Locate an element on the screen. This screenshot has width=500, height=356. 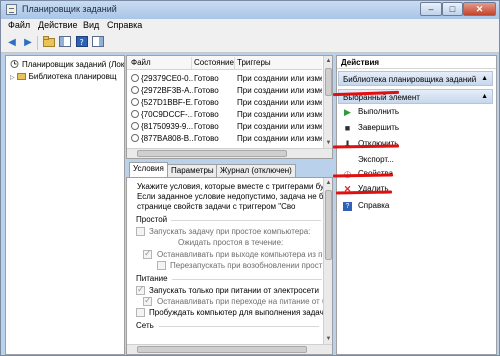
action-pane-toggle-icon is located at coordinates (98, 43).